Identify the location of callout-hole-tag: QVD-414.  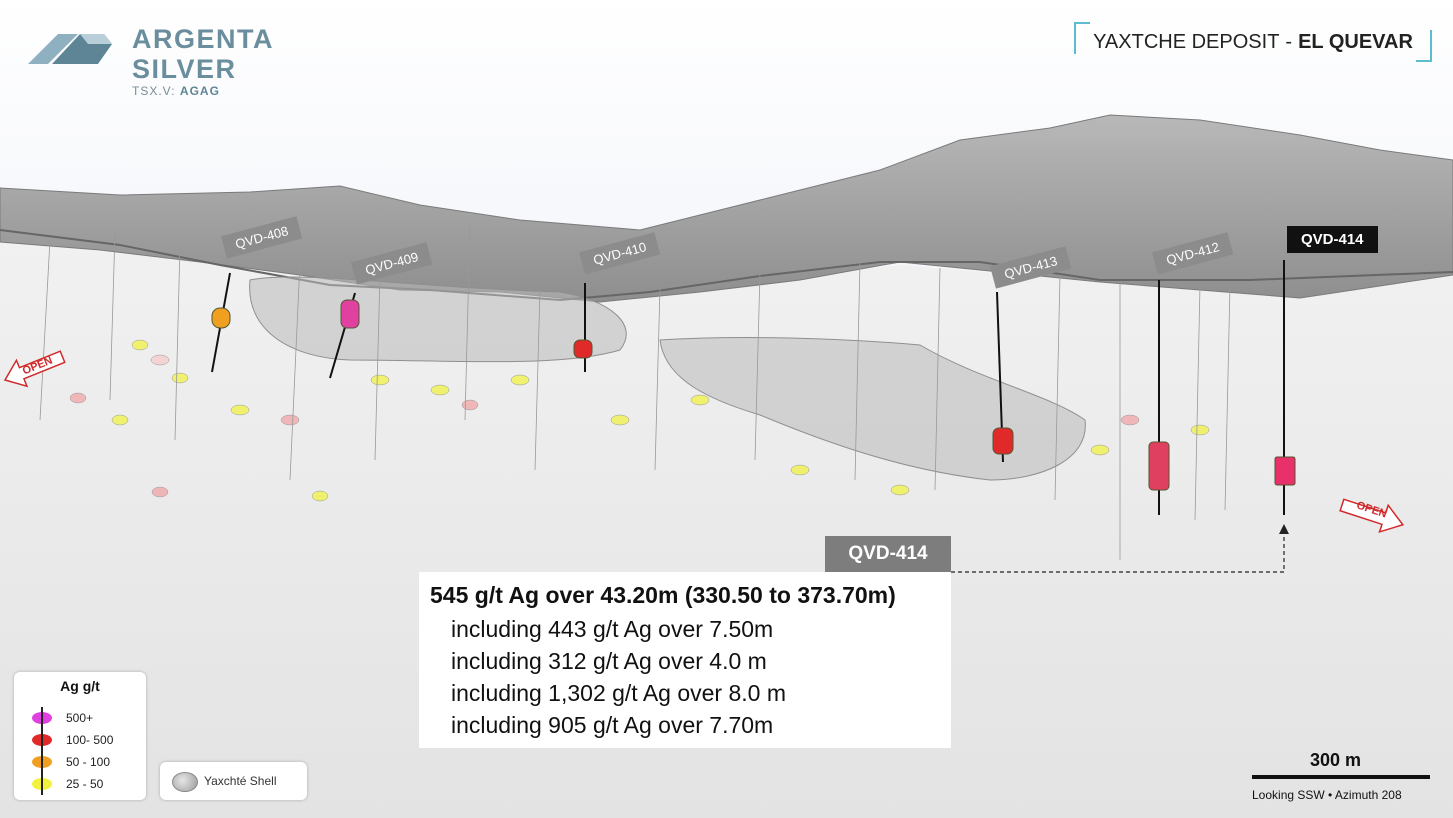
(888, 554).